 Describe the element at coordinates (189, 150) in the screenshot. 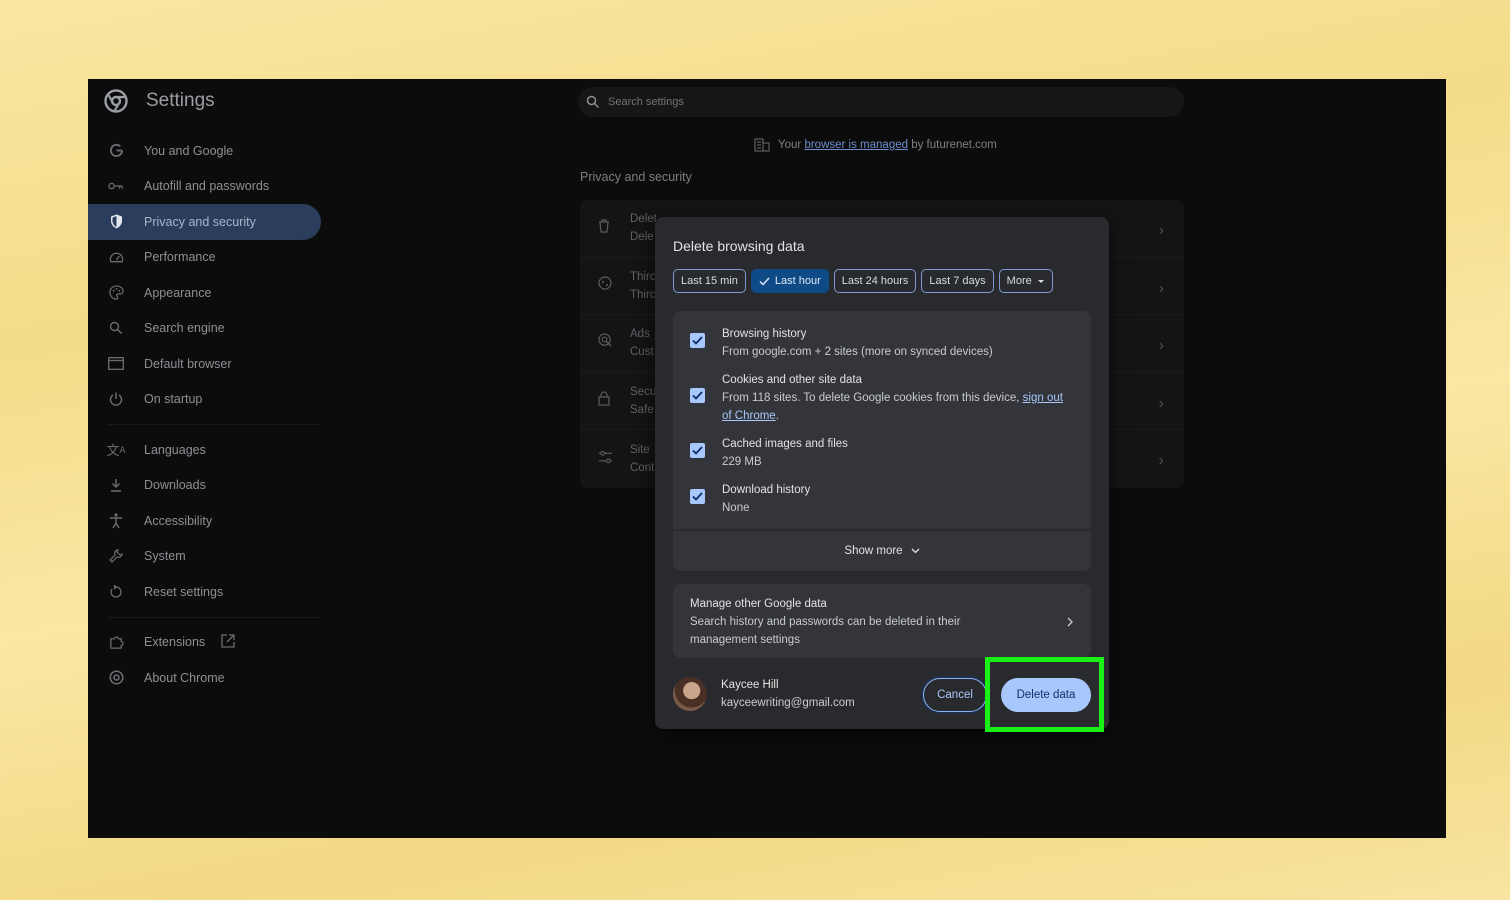

I see `sidebar-item-label: You and Google` at that location.